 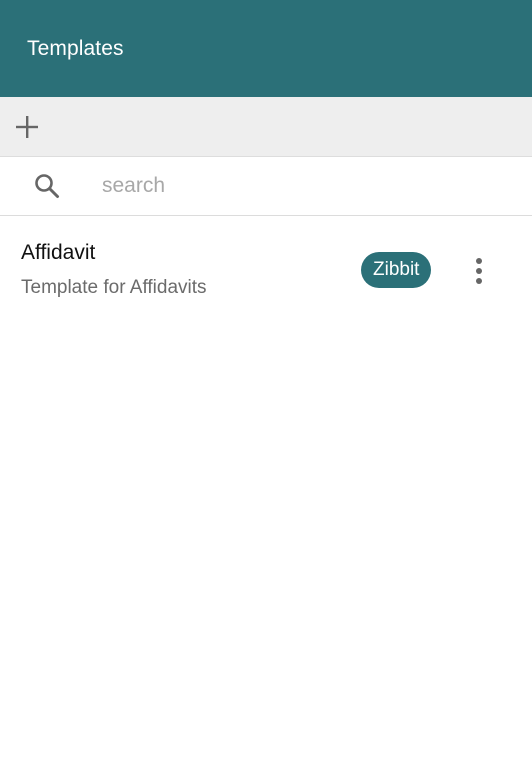 I want to click on search-bar, so click(x=266, y=186).